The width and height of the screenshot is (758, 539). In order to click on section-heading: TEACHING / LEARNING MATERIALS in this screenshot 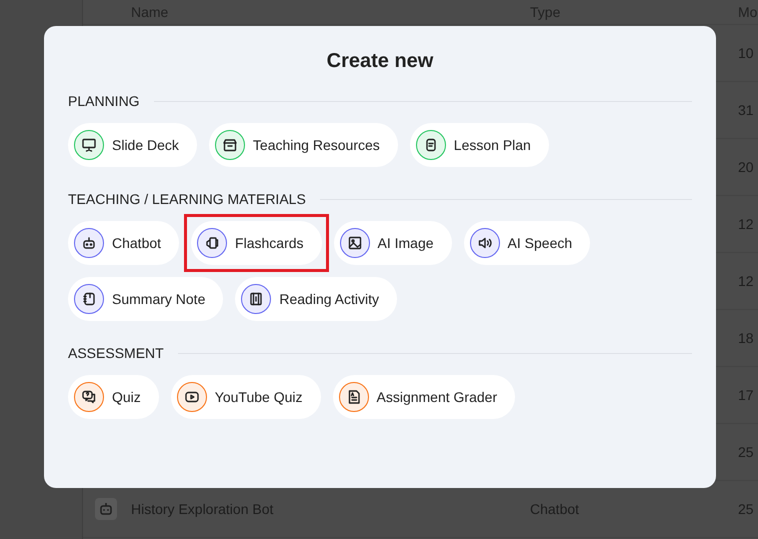, I will do `click(187, 199)`.